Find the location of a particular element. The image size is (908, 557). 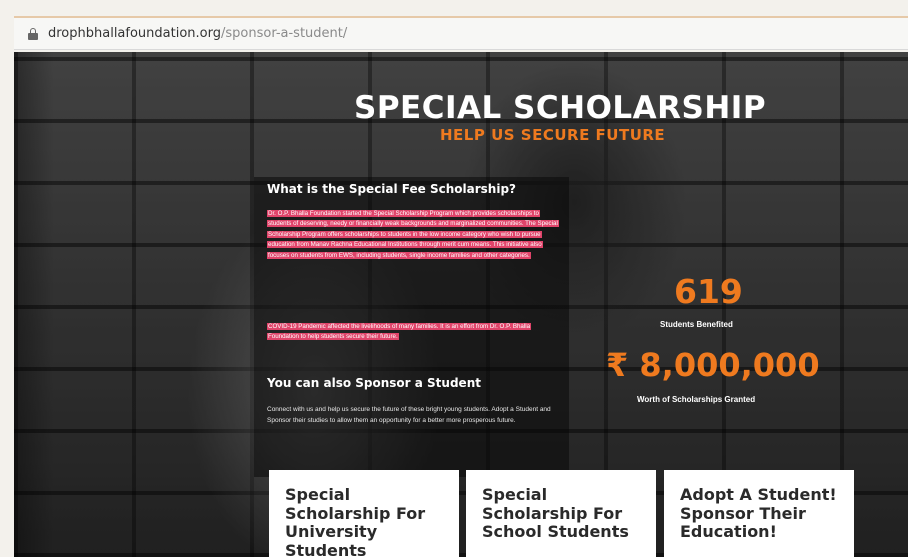

url-domain: drophbhallafoundation.org is located at coordinates (134, 33).